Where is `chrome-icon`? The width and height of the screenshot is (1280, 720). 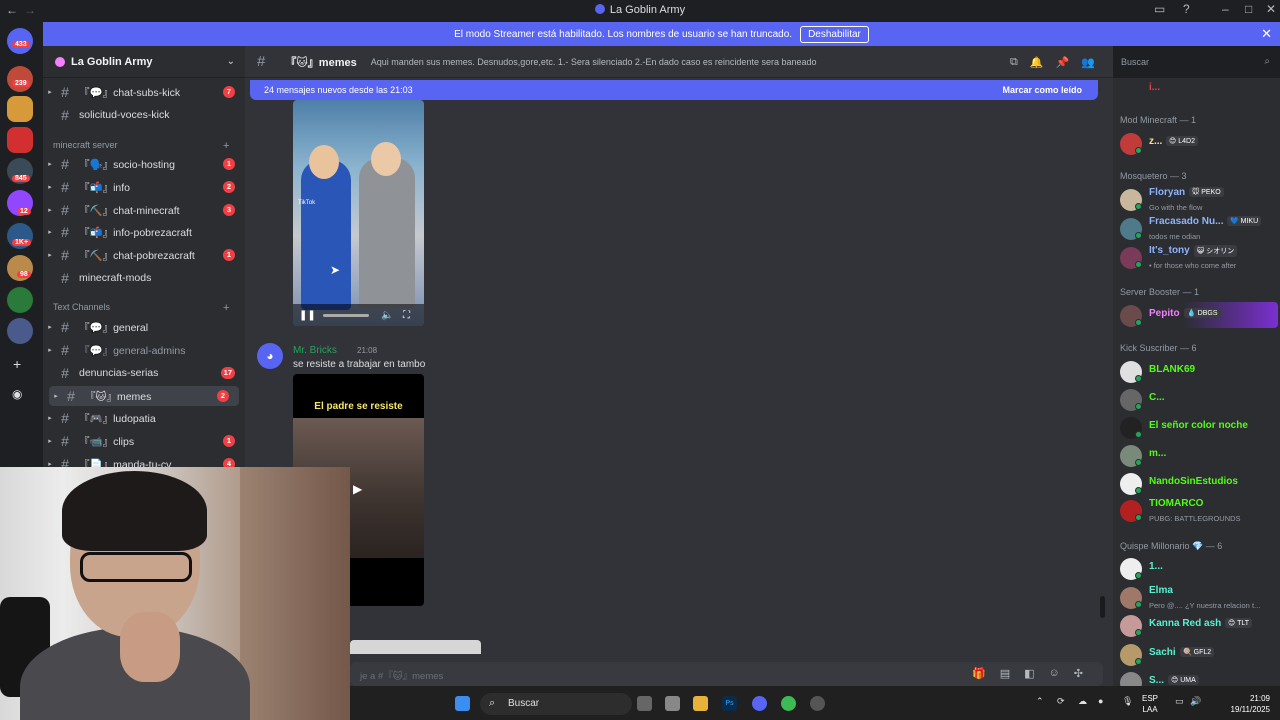
chrome-icon is located at coordinates (788, 703).